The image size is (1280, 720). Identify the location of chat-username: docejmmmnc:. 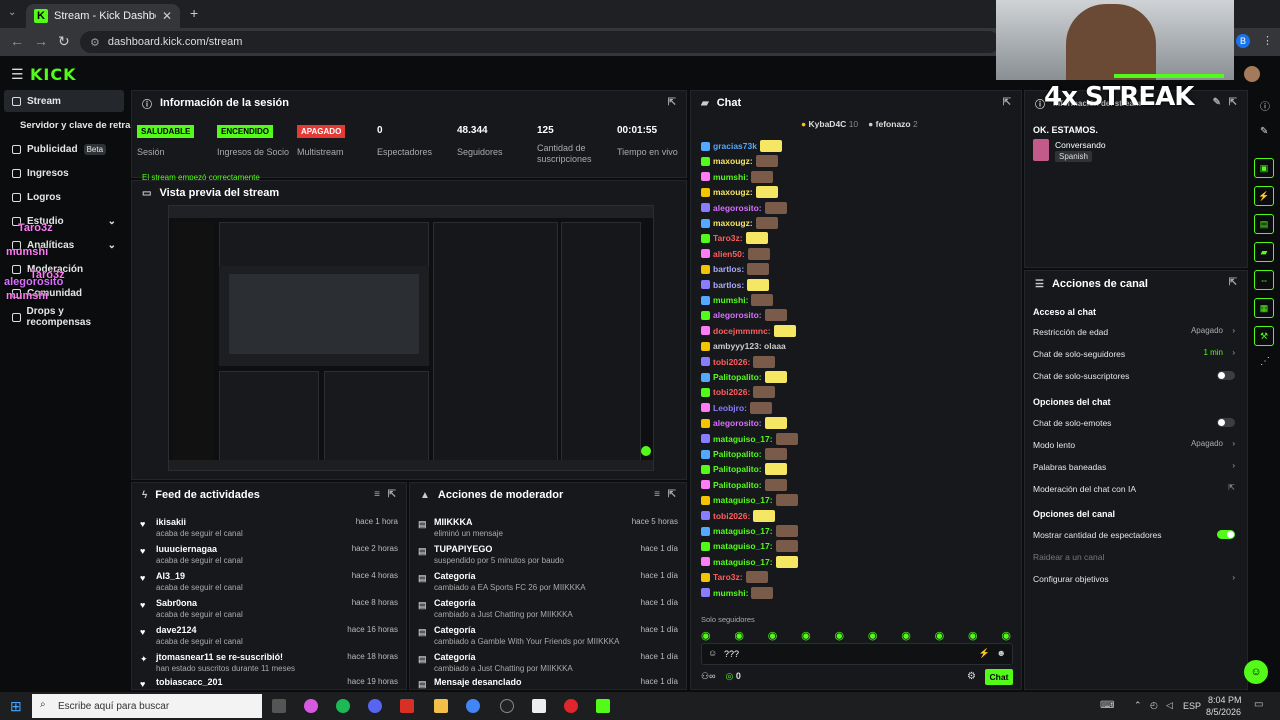
(742, 331).